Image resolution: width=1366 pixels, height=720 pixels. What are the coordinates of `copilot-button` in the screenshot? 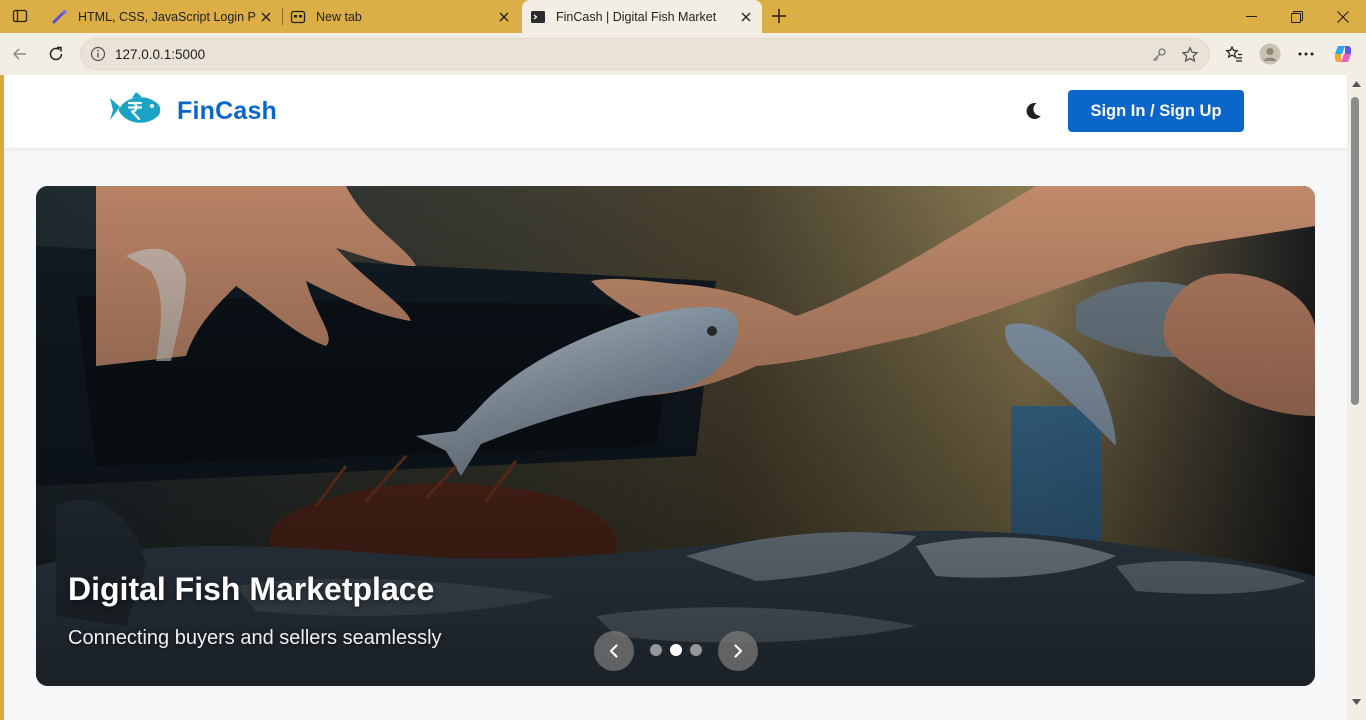 It's located at (1343, 54).